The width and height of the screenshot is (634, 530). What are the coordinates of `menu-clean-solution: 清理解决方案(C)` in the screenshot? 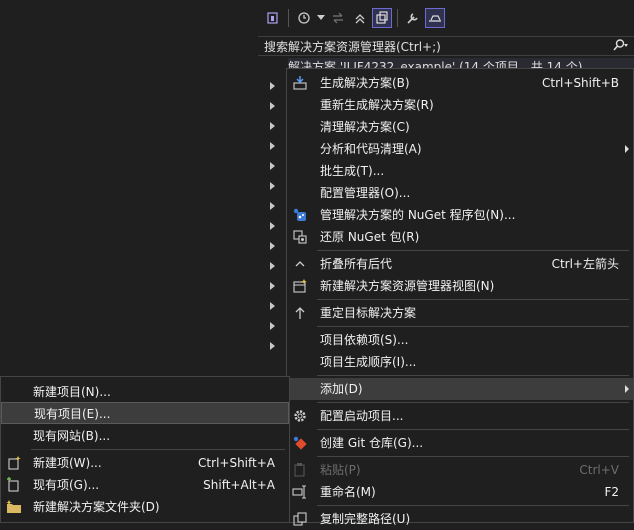 It's located at (460, 127).